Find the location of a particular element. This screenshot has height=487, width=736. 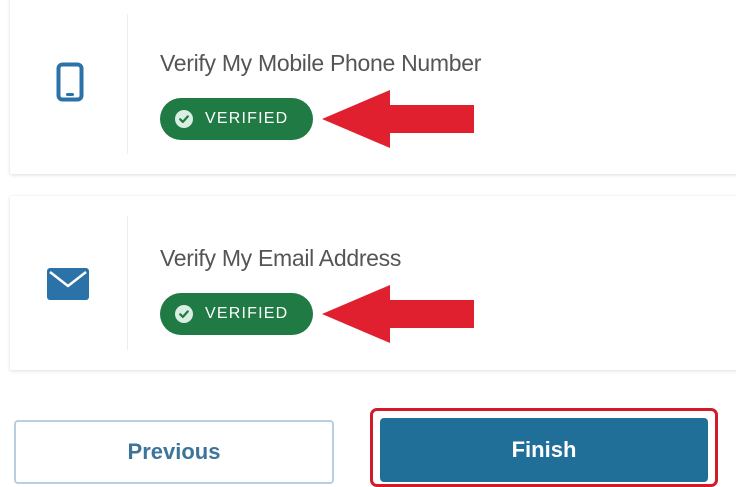

finish-button: Finish is located at coordinates (544, 450).